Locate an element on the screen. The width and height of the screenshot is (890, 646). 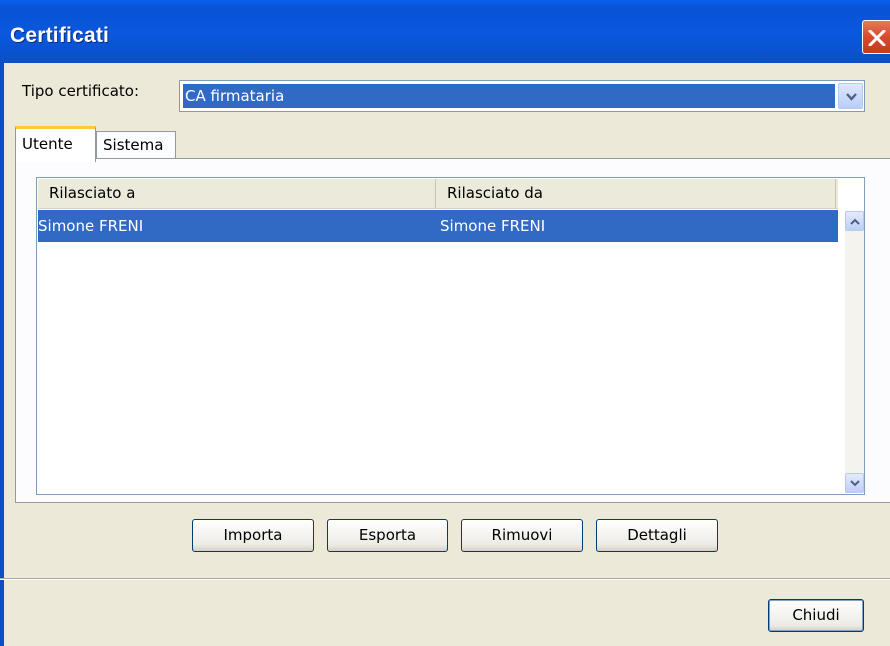
table-row: Simone FRENI Simone FRENI is located at coordinates (438, 226).